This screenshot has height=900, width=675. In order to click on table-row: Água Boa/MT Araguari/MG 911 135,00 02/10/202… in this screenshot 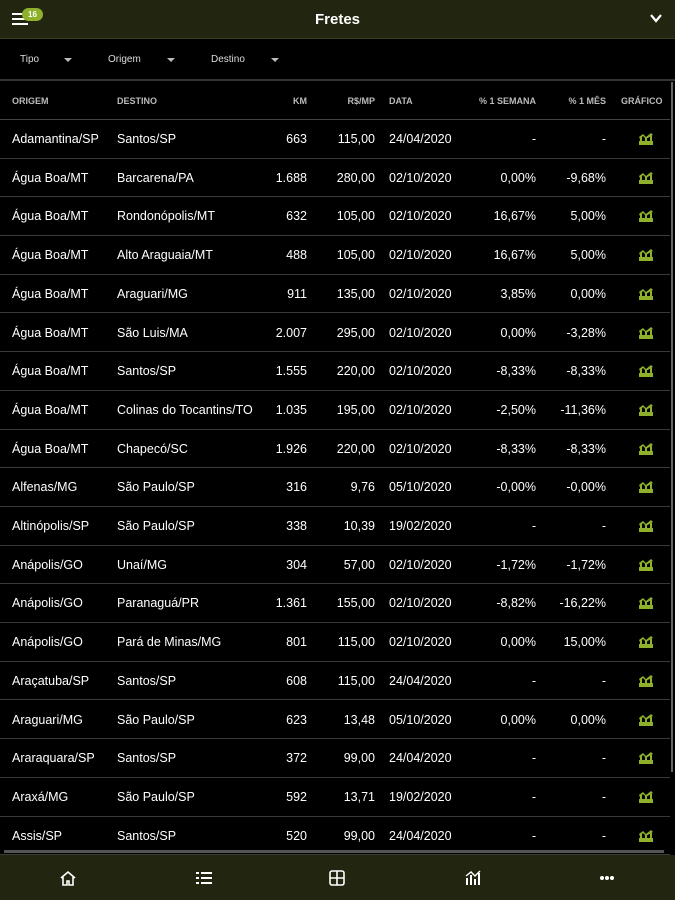, I will do `click(335, 294)`.